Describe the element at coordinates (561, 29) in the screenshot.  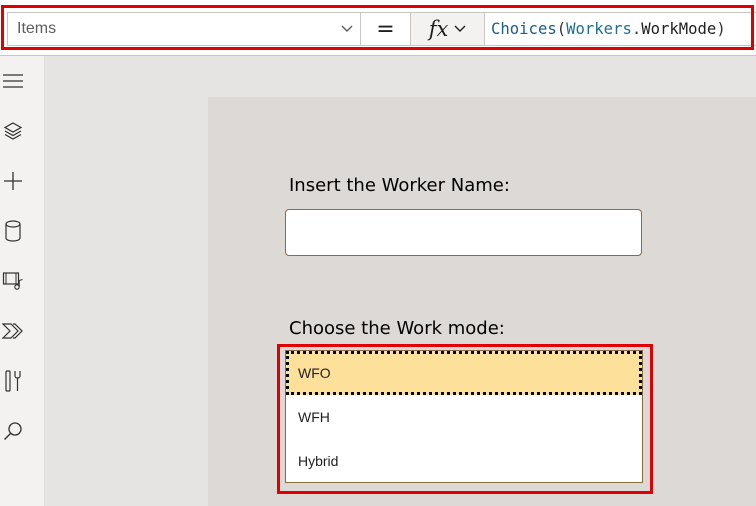
I see `formula-open-paren: (` at that location.